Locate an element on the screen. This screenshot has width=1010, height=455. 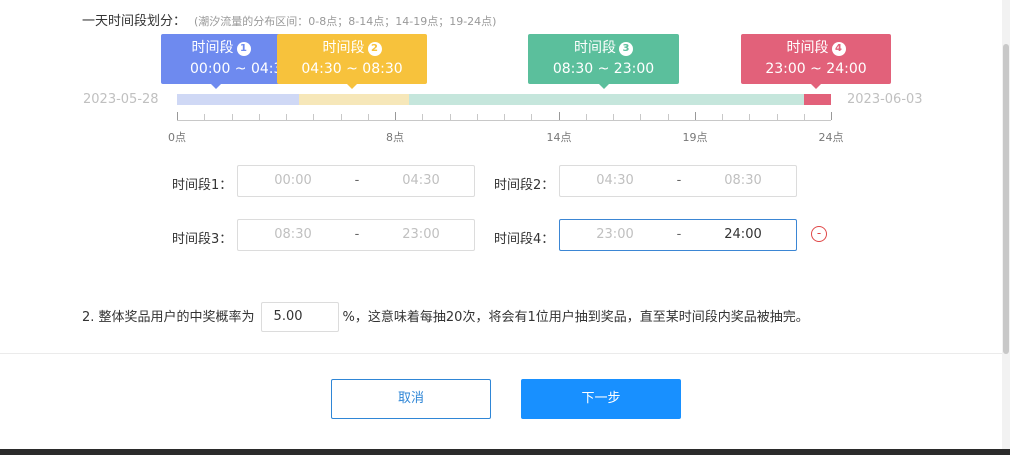
cancel-button: 取消 is located at coordinates (411, 399).